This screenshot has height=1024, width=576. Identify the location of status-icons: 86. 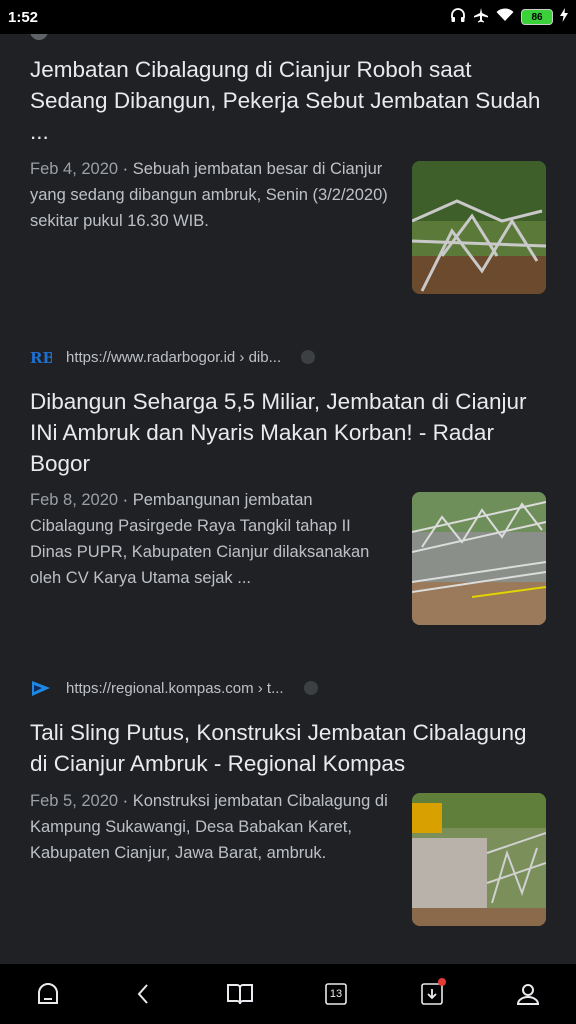
(509, 17).